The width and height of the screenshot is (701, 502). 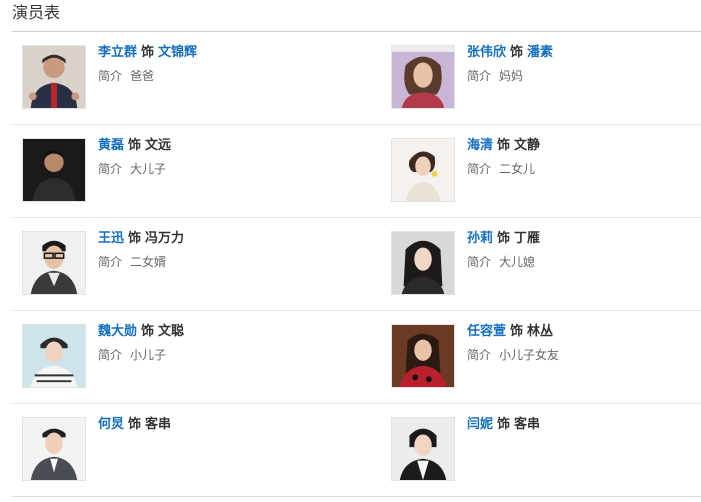 I want to click on cast-info: 李立群饰文锦辉 简介 爸爸, so click(x=223, y=64).